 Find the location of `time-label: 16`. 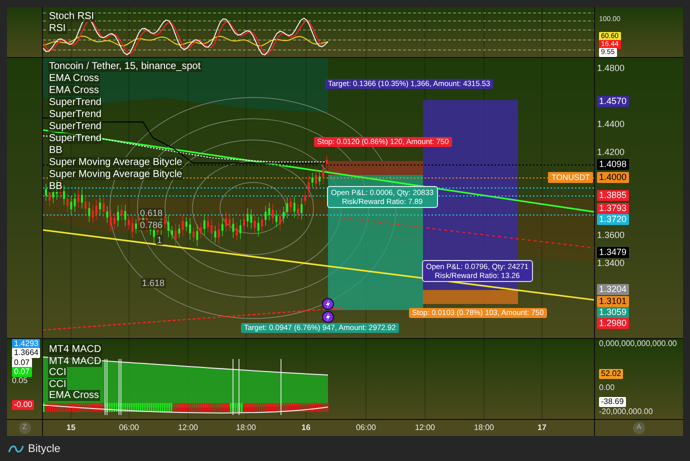

time-label: 16 is located at coordinates (306, 427).